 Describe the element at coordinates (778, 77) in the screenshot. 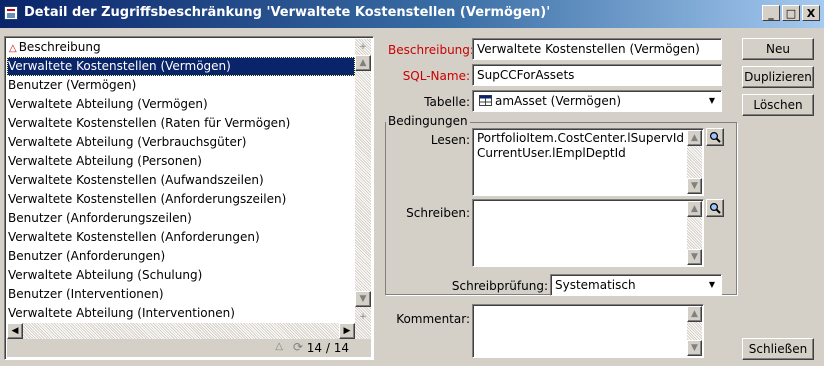

I see `duplizieren-button: Duplizieren` at that location.